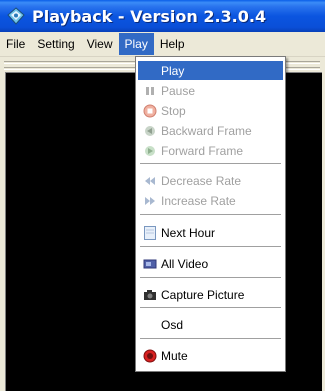  Describe the element at coordinates (210, 294) in the screenshot. I see `menu-item-capture-picture: Capture Picture` at that location.